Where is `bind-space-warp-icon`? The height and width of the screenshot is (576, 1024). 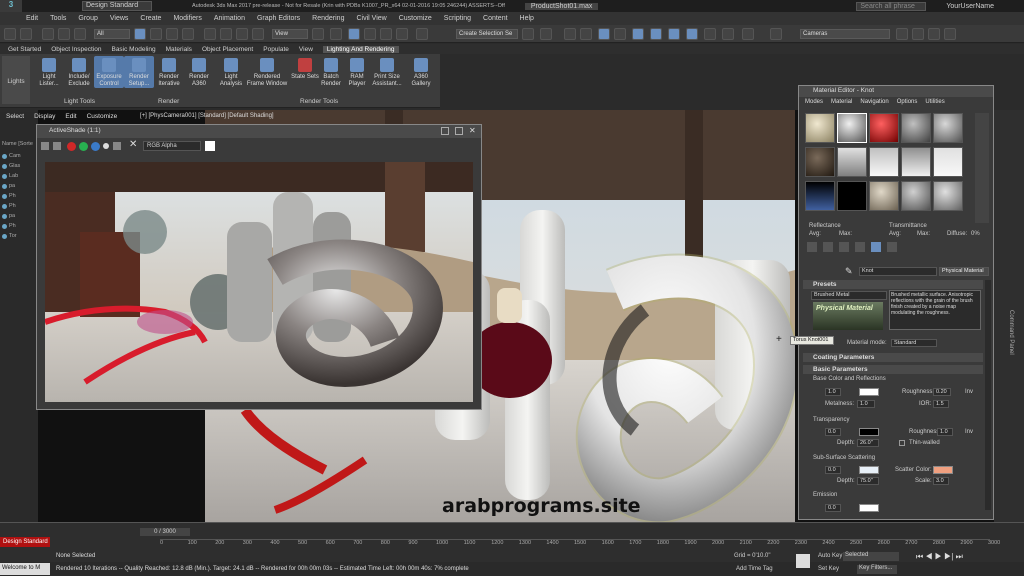
bind-space-warp-icon is located at coordinates (80, 34).